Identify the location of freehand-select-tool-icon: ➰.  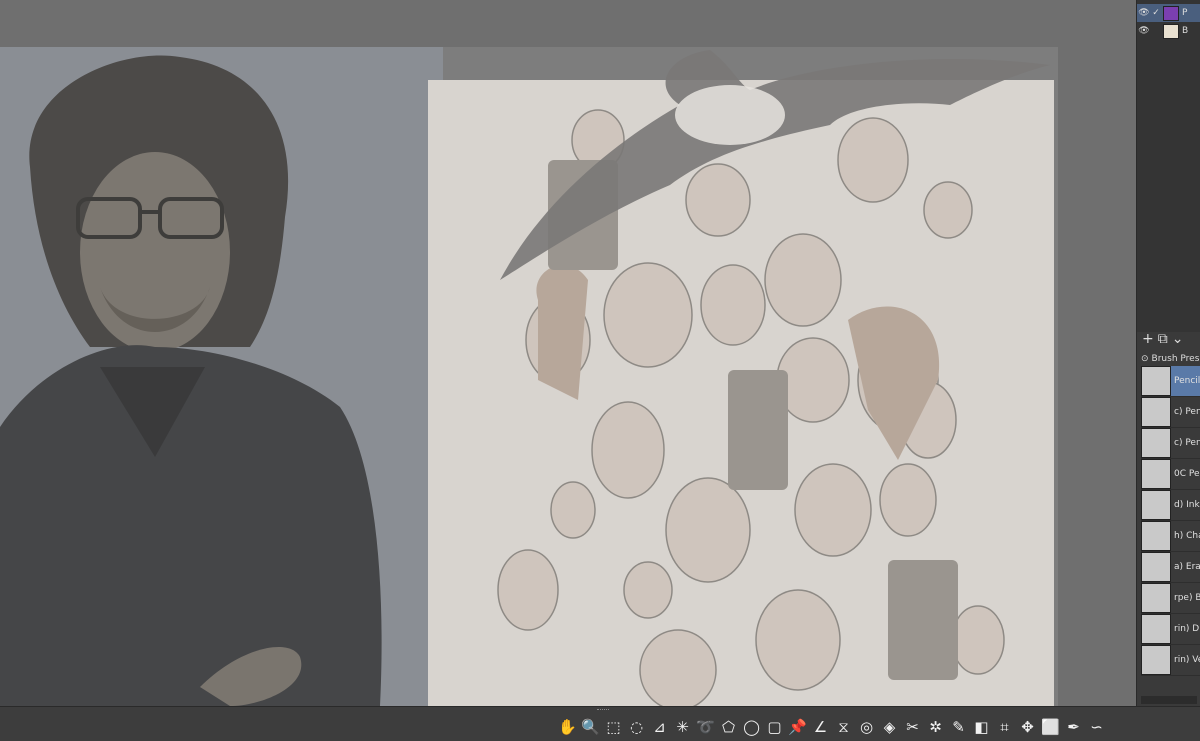
(705, 727).